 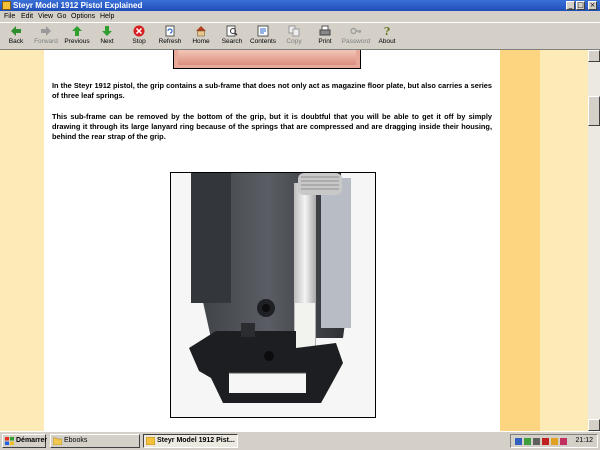 What do you see at coordinates (201, 41) in the screenshot?
I see `home-label: Home` at bounding box center [201, 41].